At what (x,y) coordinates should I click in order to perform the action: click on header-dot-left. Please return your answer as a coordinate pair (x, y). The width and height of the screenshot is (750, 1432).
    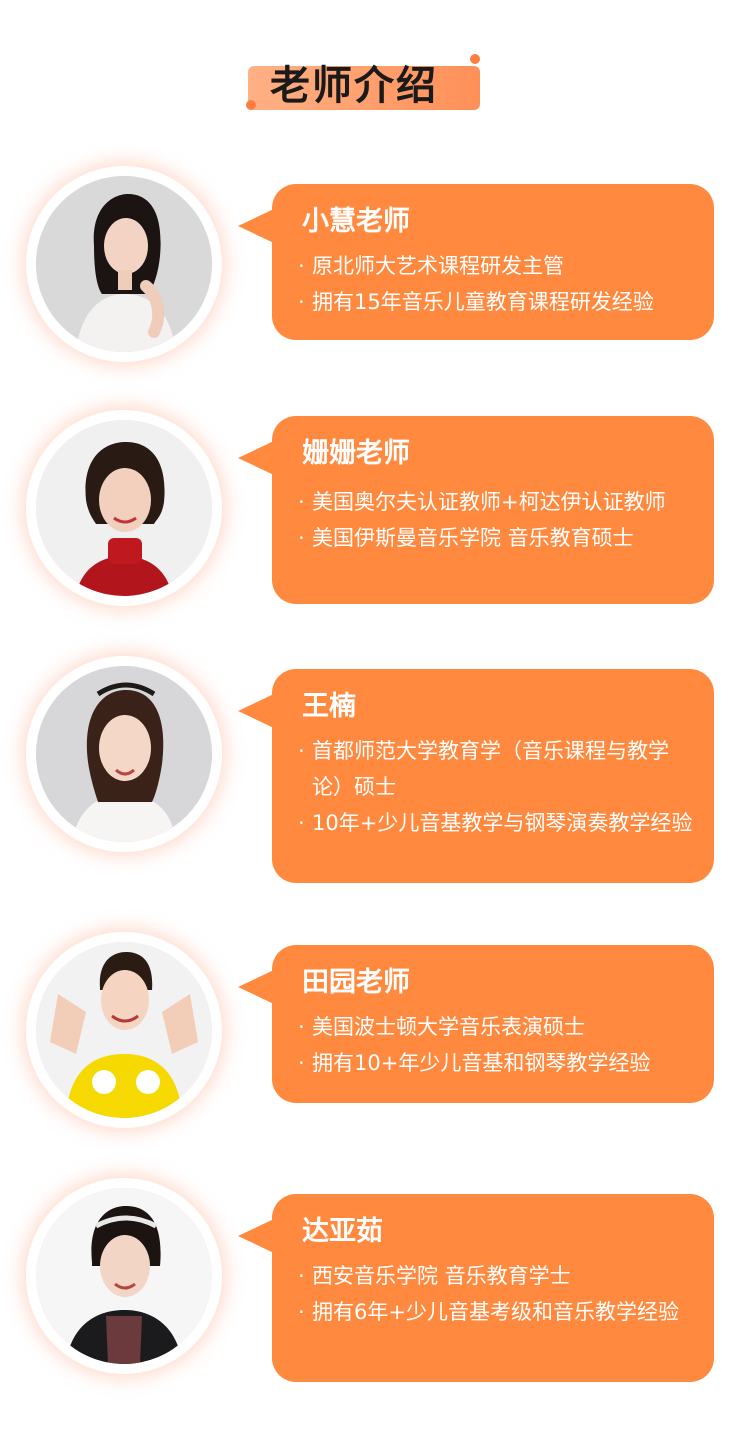
    Looking at the image, I should click on (251, 105).